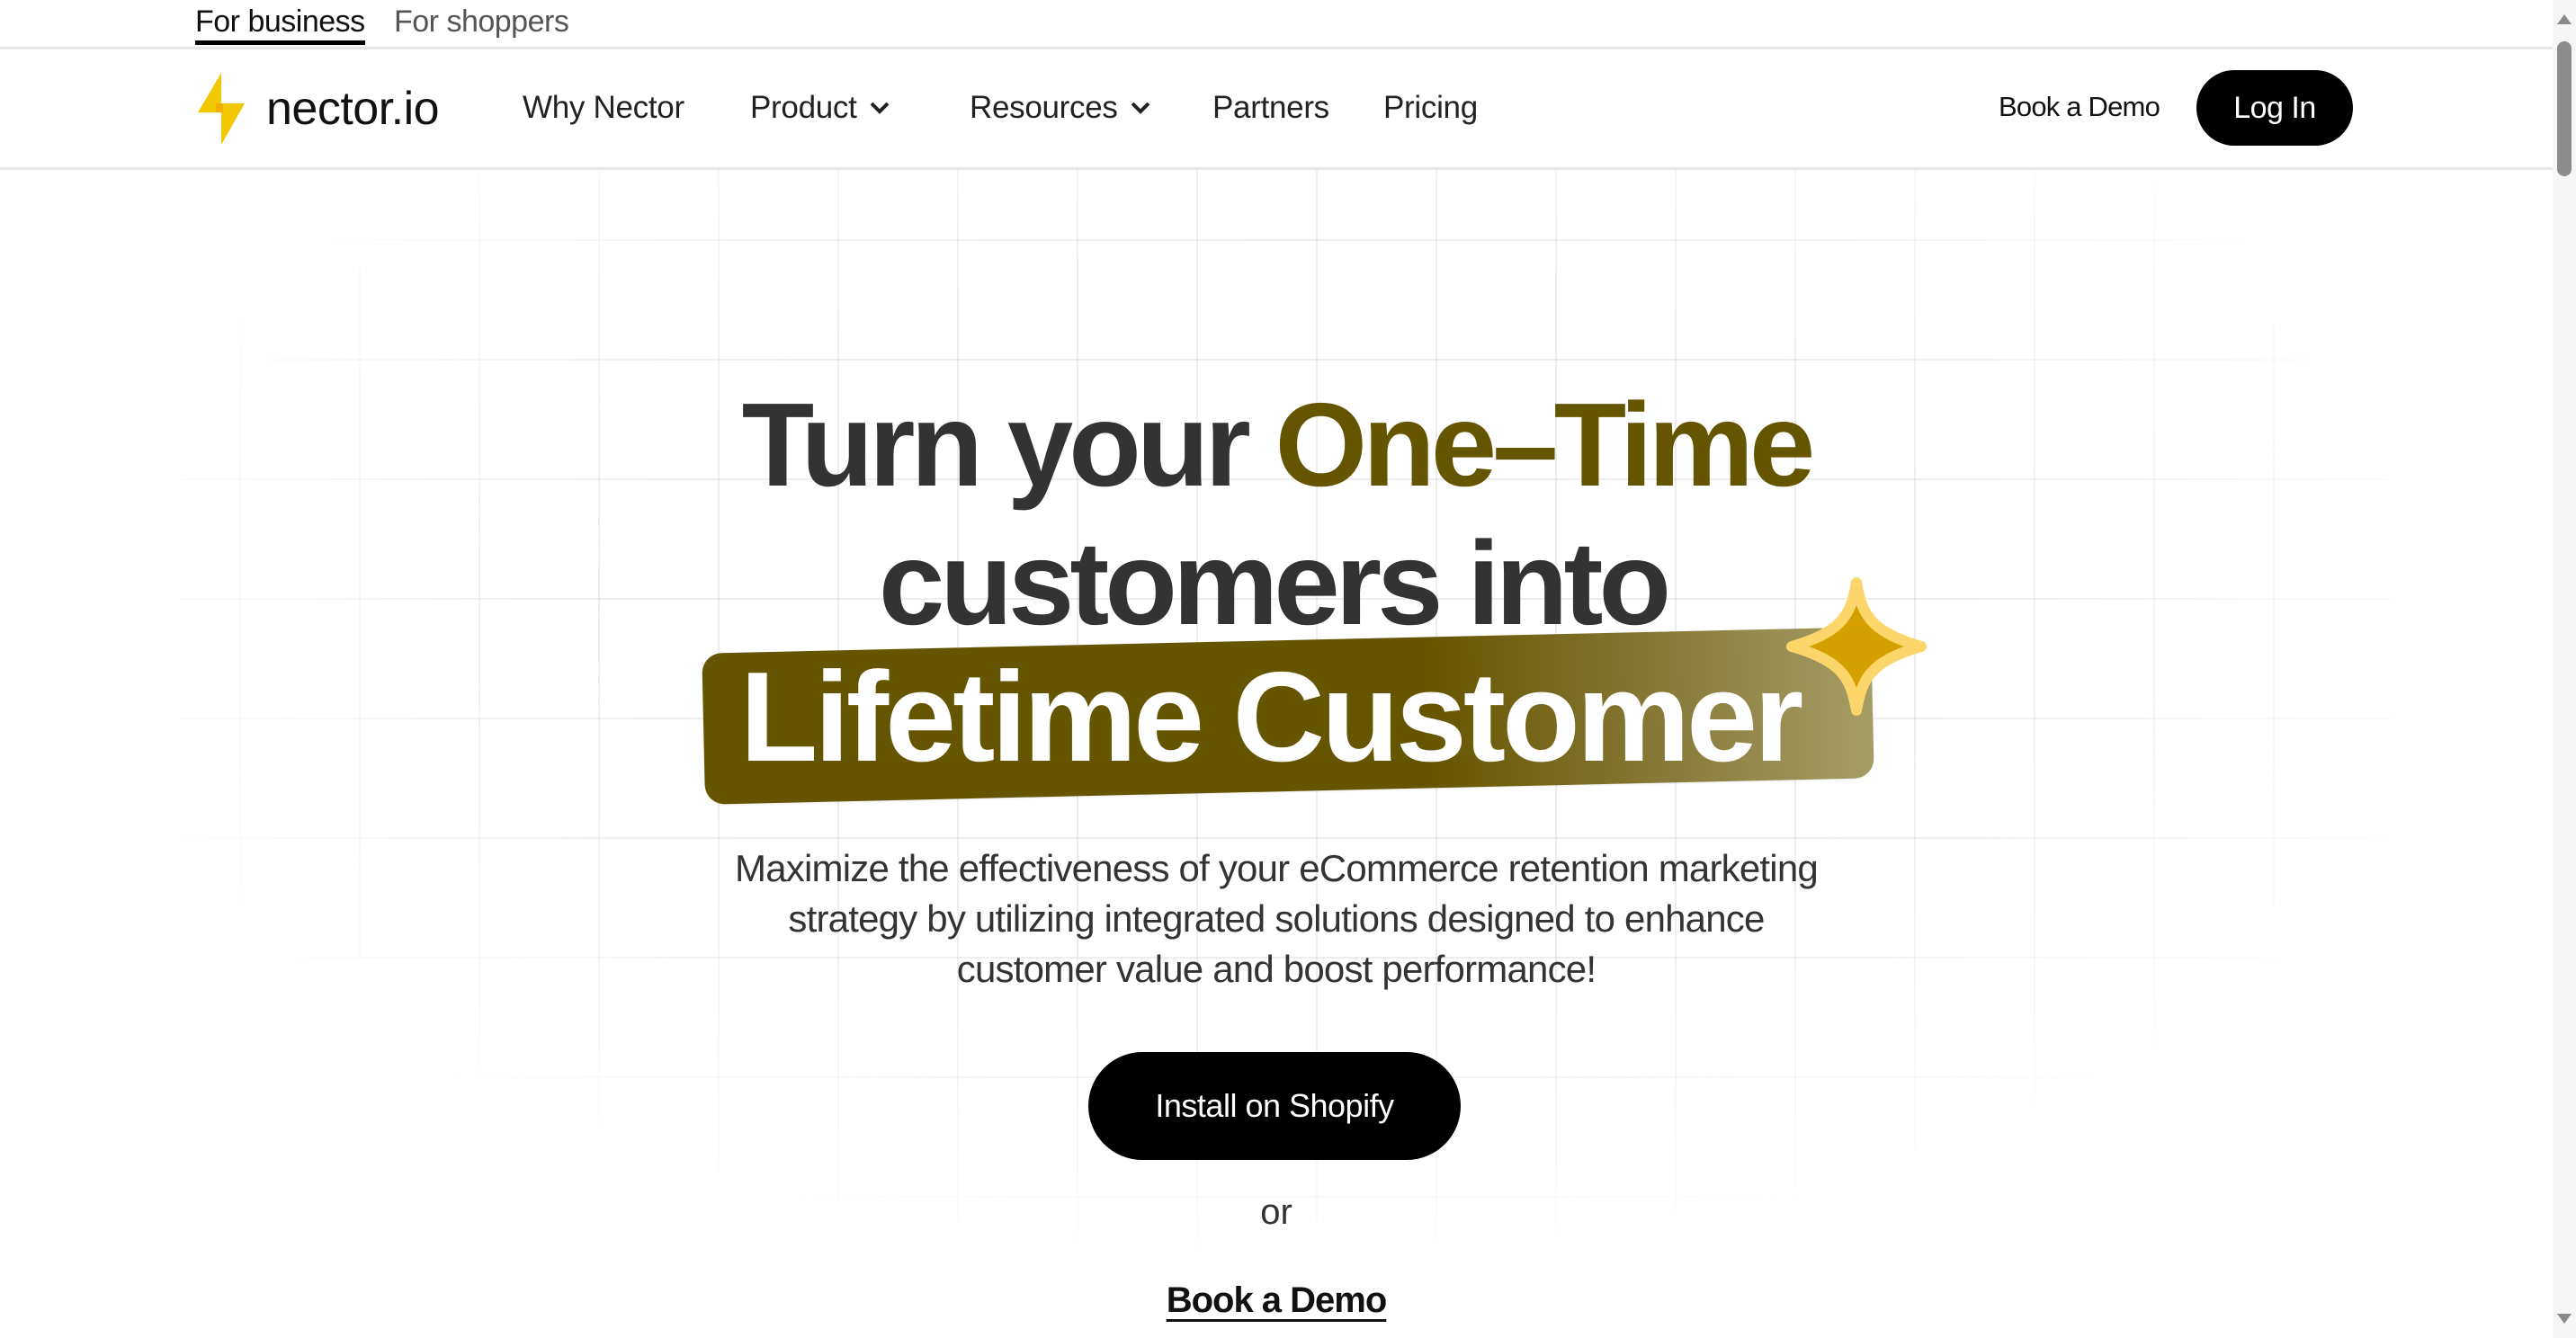 This screenshot has width=2576, height=1338. I want to click on nav-label: Product, so click(803, 107).